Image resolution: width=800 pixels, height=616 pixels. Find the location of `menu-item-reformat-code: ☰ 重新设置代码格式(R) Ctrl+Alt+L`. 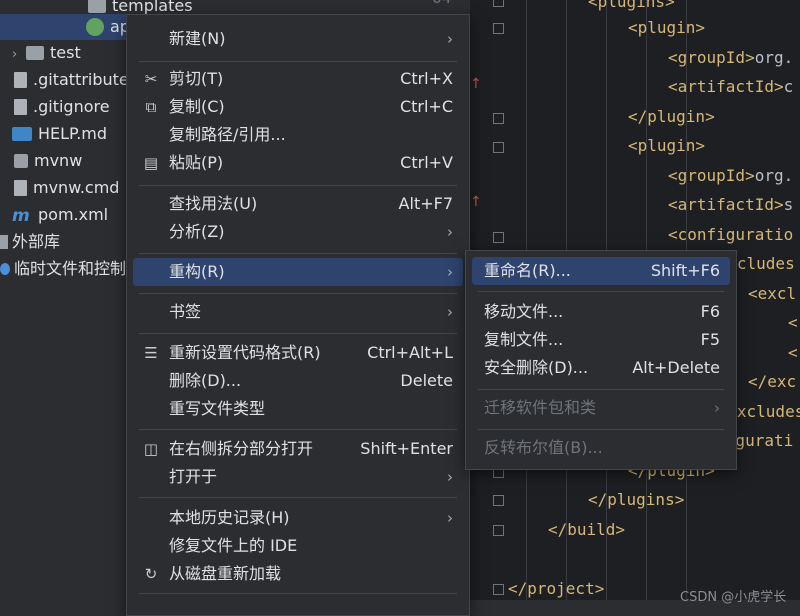

menu-item-reformat-code: ☰ 重新设置代码格式(R) Ctrl+Alt+L is located at coordinates (298, 353).